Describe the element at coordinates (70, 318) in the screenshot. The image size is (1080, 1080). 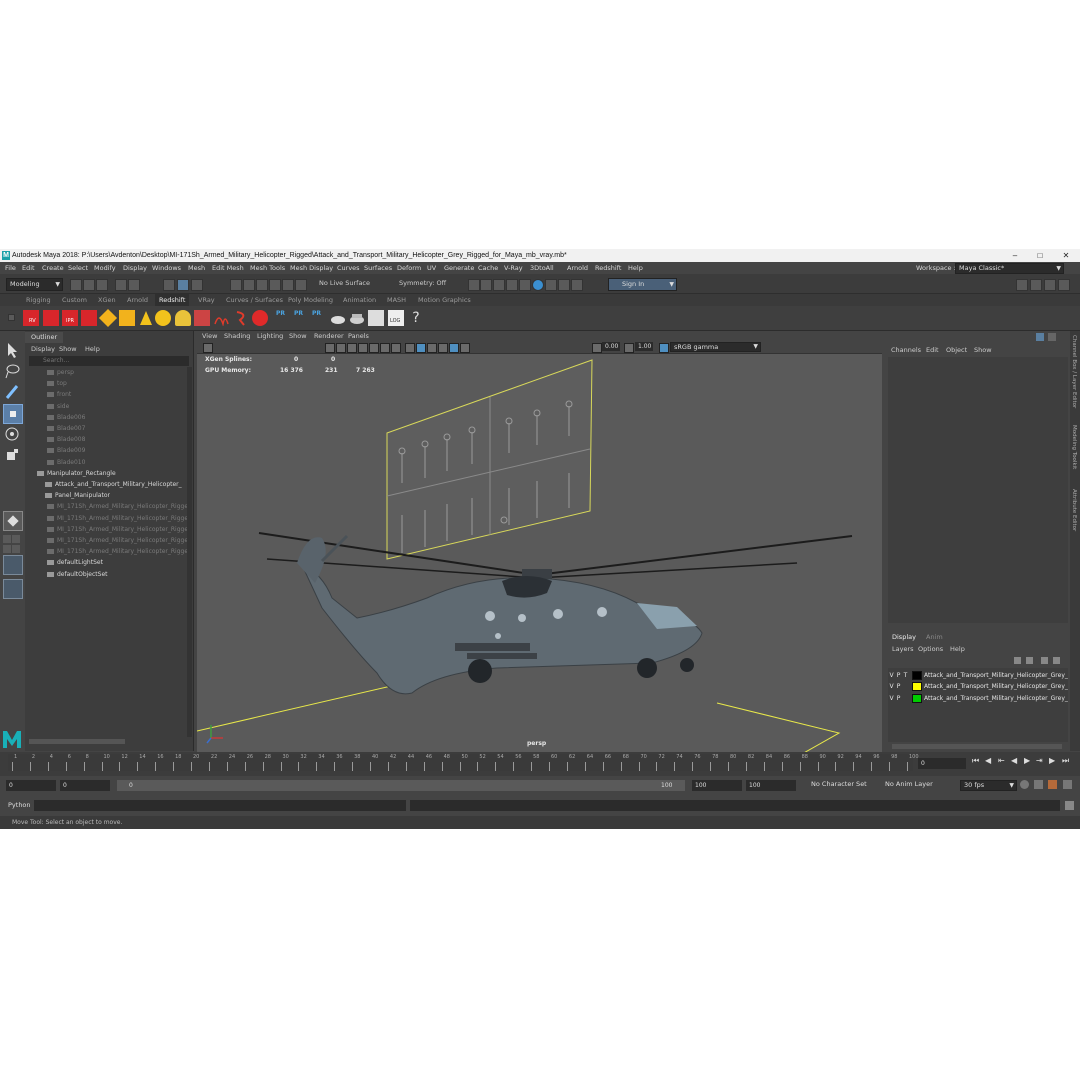
I see `rs-ipr-icon: IPR` at that location.